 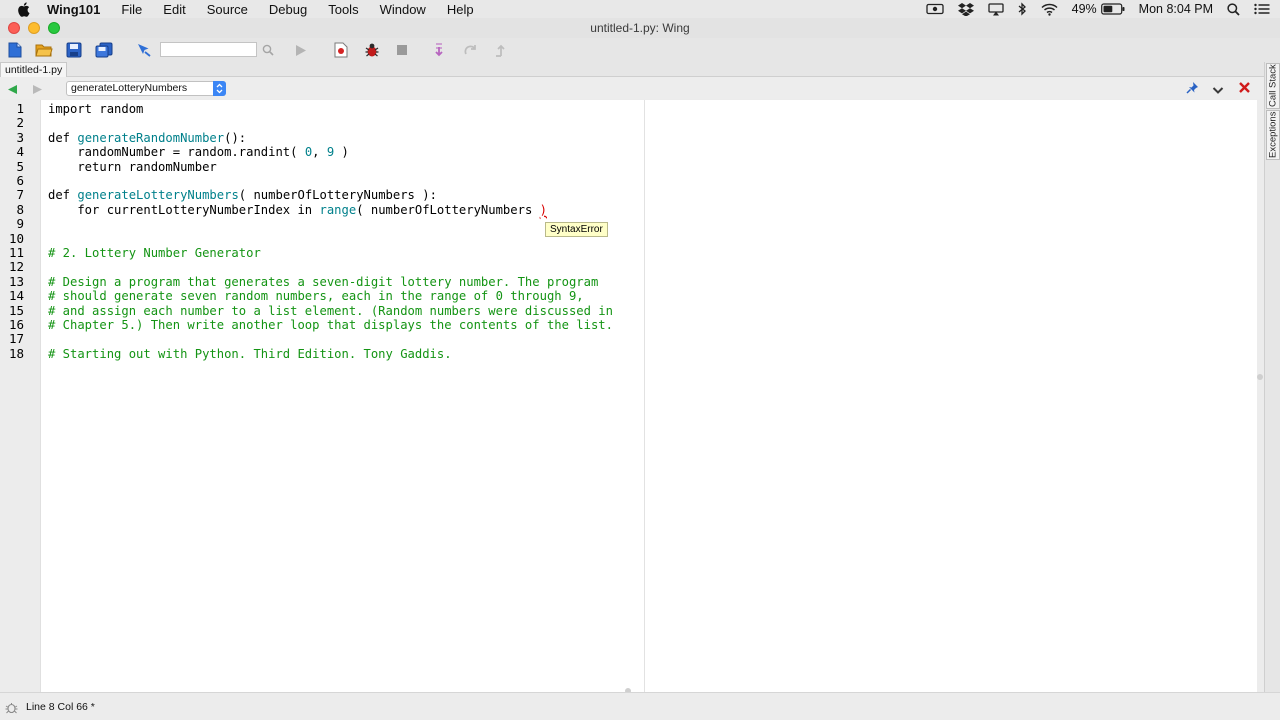 What do you see at coordinates (20, 209) in the screenshot?
I see `line-number: 8` at bounding box center [20, 209].